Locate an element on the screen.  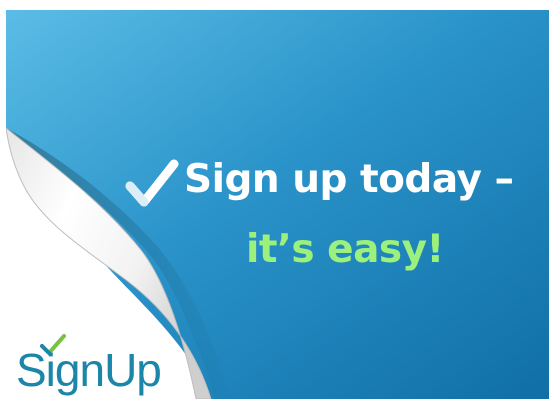
headline-line-1: Sign up today – is located at coordinates (349, 179).